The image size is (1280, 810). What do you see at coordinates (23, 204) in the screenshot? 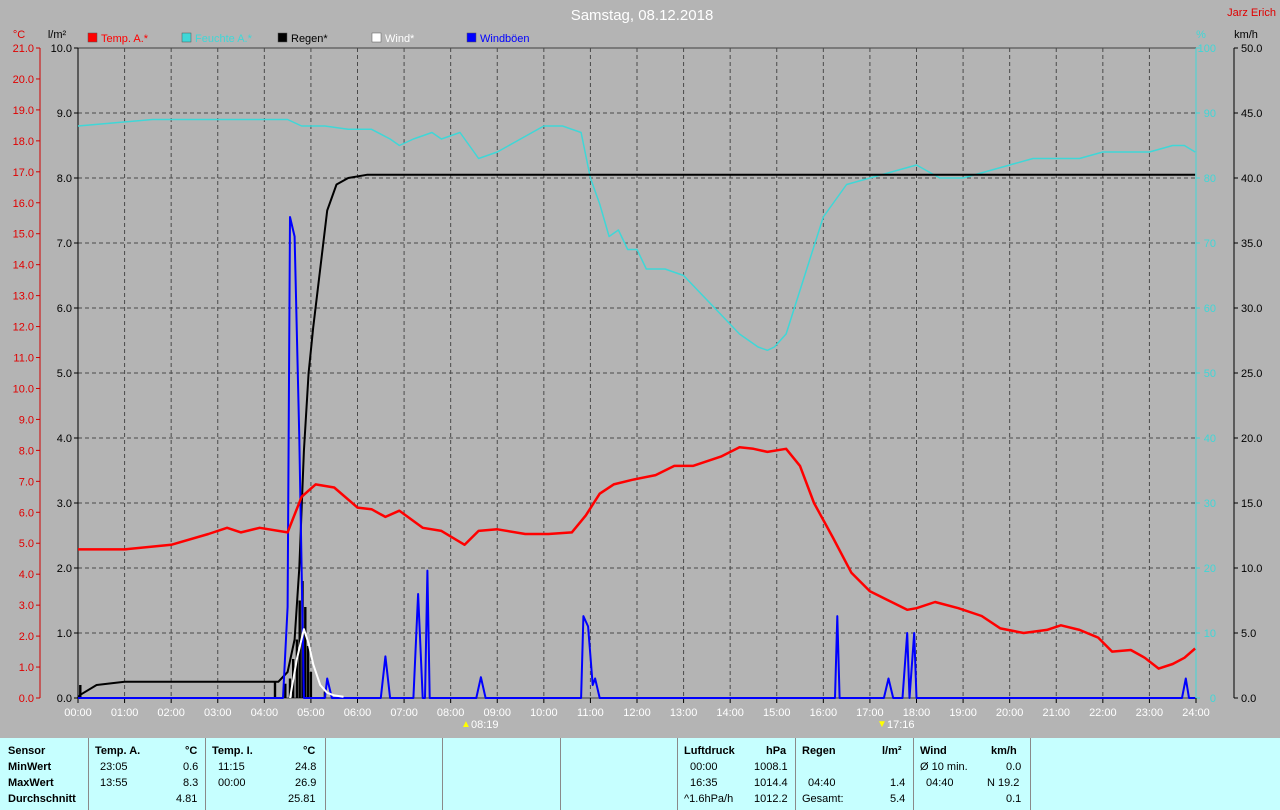
I see `temp-tick-label: 16.0` at bounding box center [23, 204].